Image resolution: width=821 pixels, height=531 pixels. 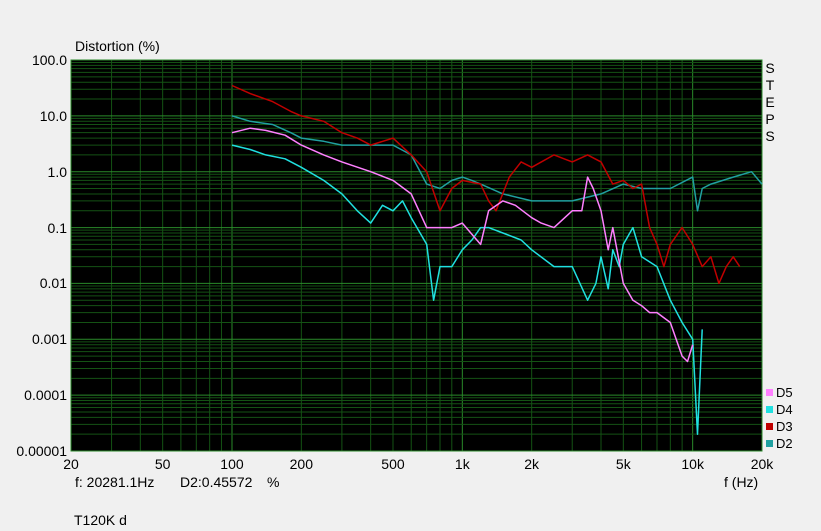 I want to click on chart-caption: T120K d, so click(x=100, y=520).